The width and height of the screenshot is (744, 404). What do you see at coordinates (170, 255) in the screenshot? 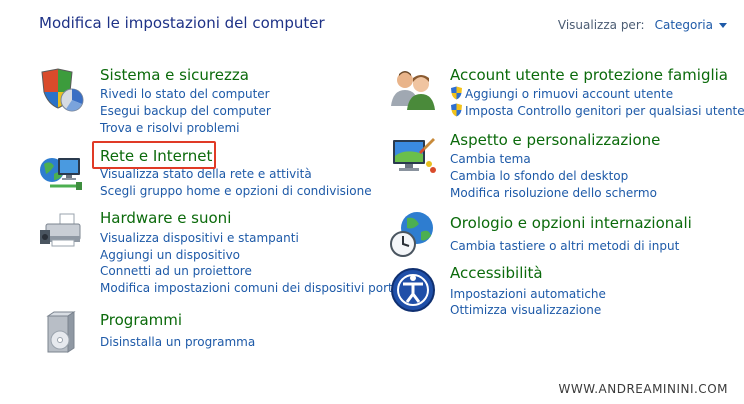
I see `link-add-device: Aggiungi un dispositivo` at bounding box center [170, 255].